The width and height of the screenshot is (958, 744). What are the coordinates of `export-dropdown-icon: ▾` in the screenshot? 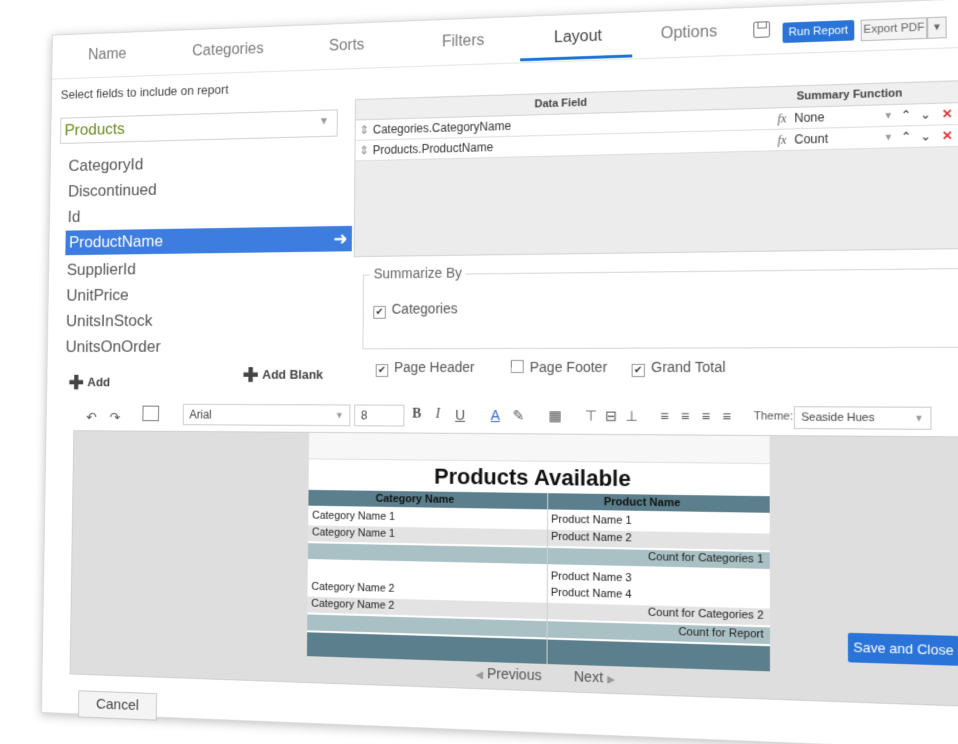 It's located at (937, 27).